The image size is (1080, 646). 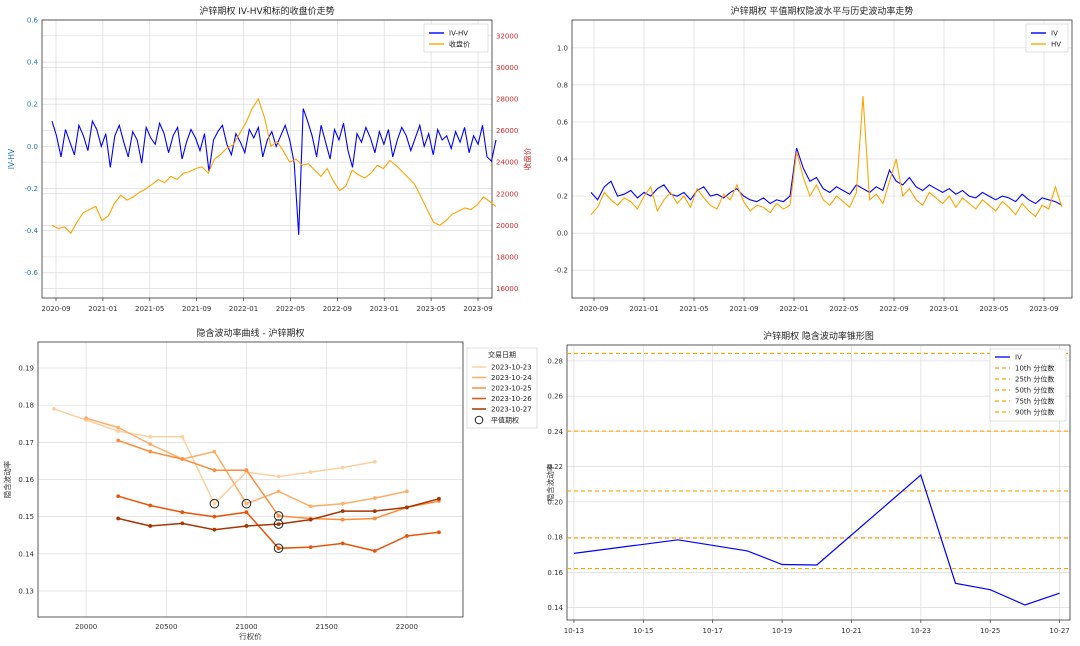 I want to click on x-tick-label: 2021-09, so click(x=196, y=309).